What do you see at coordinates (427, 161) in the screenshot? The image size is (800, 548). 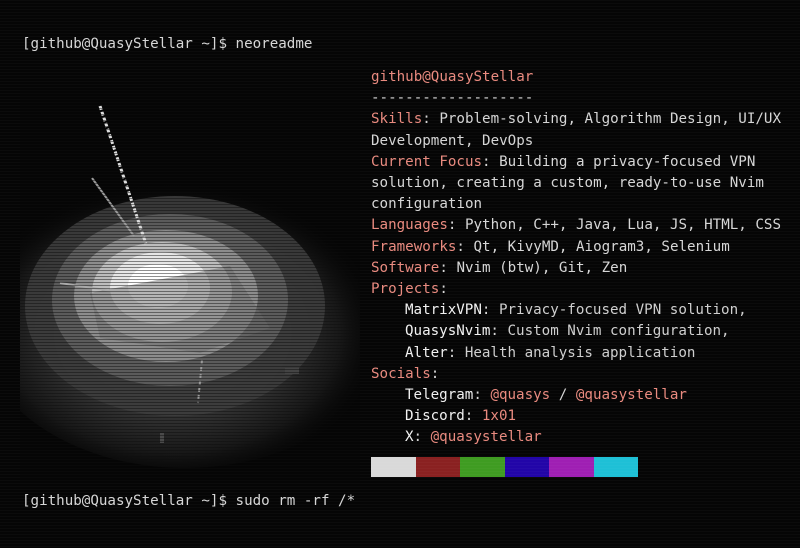 I see `focus-label: Current Focus` at bounding box center [427, 161].